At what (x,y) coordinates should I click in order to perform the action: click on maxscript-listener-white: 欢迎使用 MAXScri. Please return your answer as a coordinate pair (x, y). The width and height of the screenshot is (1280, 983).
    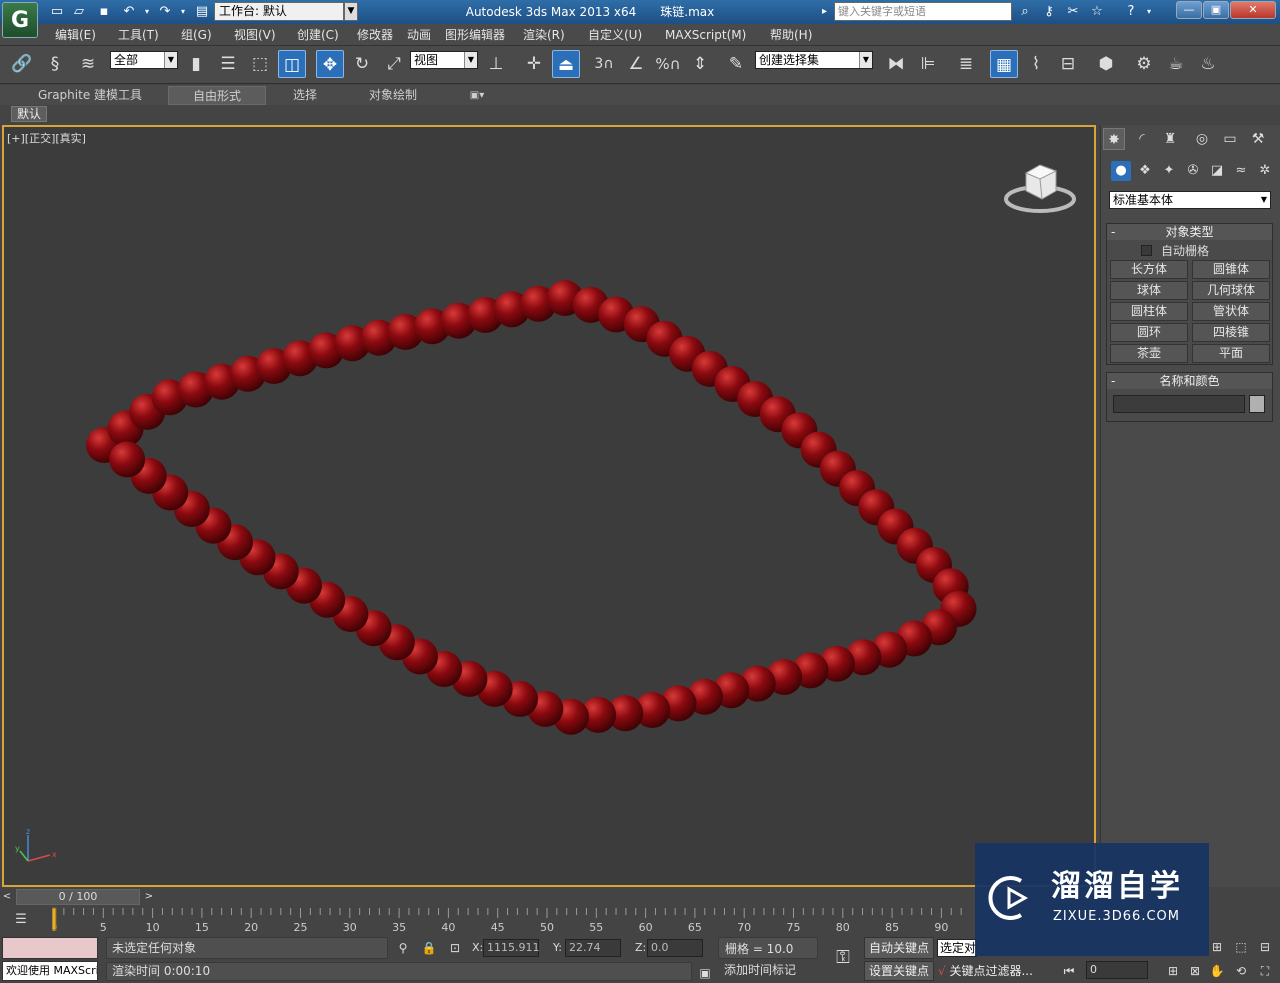
    Looking at the image, I should click on (50, 971).